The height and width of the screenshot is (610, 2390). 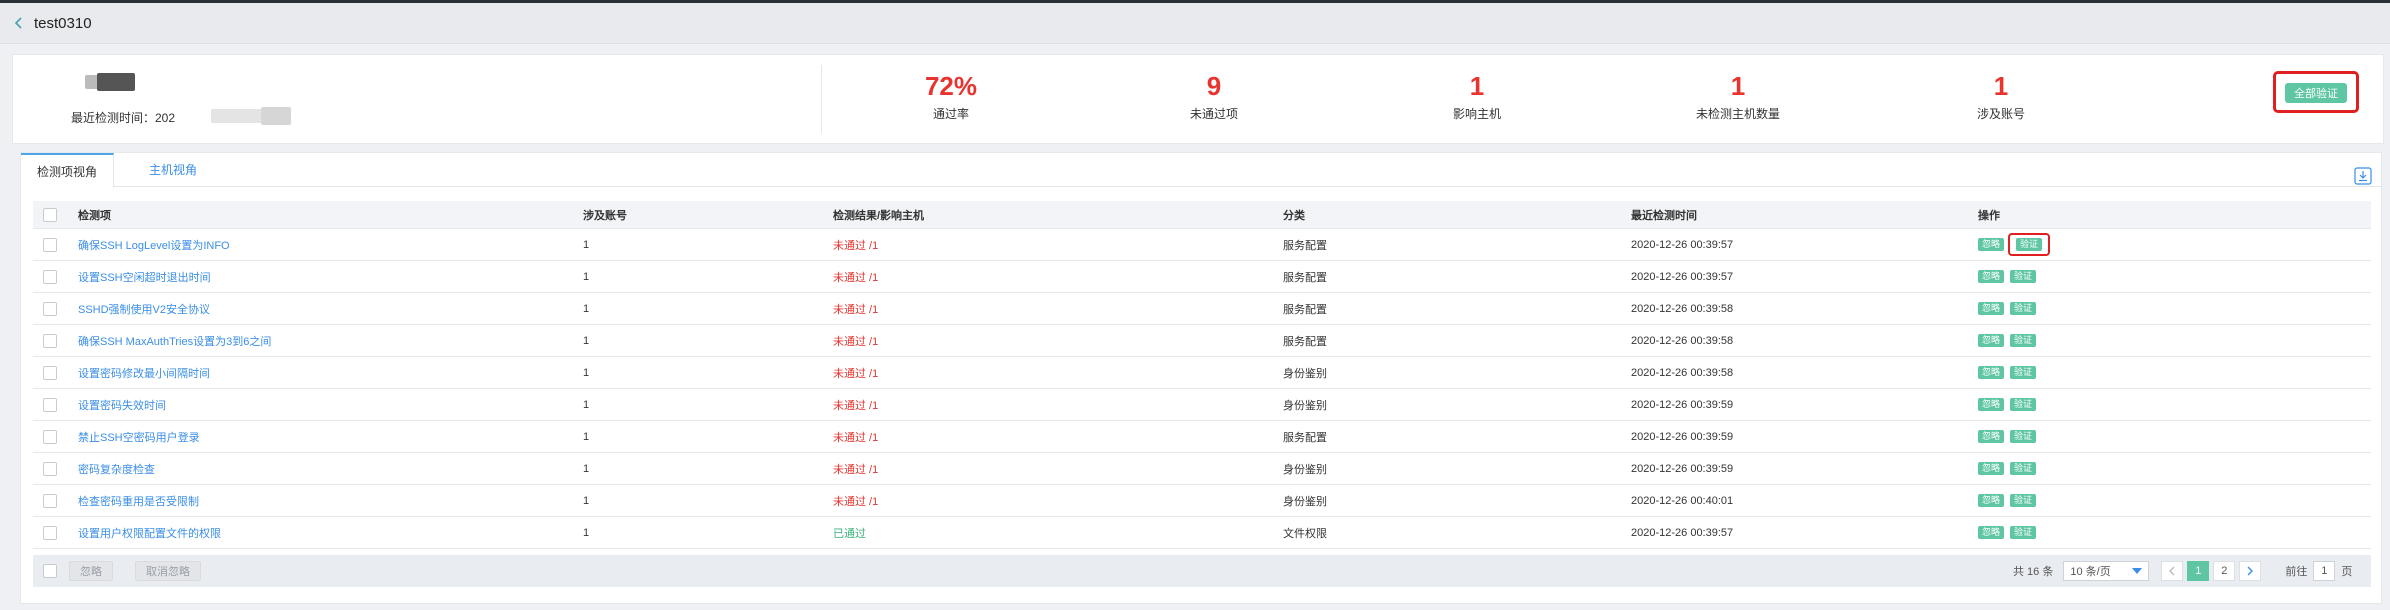 I want to click on footer-select-all-checkbox, so click(x=50, y=571).